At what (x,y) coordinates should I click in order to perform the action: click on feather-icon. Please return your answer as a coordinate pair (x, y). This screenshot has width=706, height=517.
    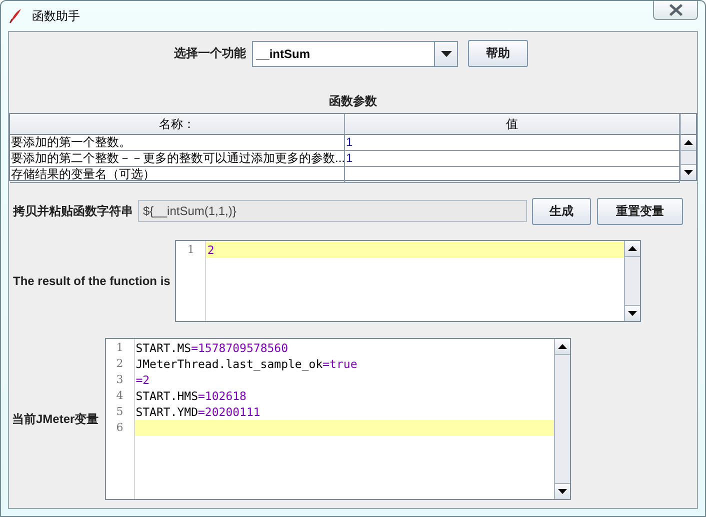
    Looking at the image, I should click on (16, 16).